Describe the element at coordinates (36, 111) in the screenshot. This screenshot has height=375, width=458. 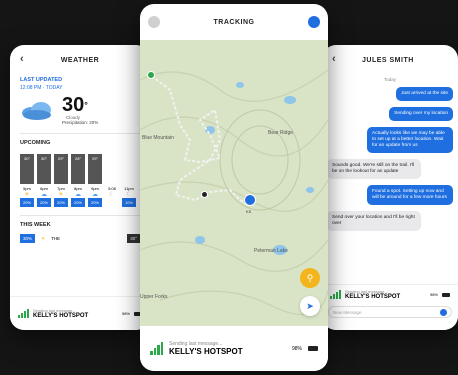
I see `cloud-icon` at that location.